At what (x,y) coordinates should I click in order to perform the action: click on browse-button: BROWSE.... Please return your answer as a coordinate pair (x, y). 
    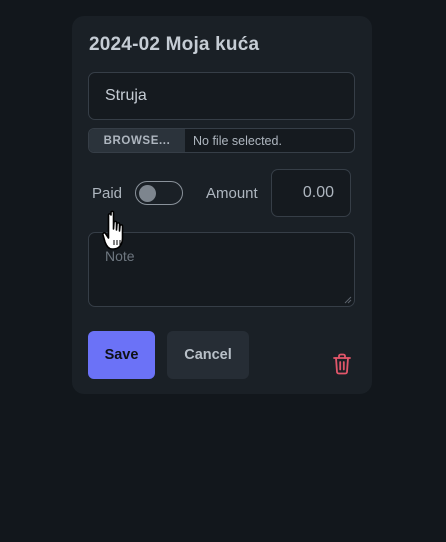
    Looking at the image, I should click on (137, 140).